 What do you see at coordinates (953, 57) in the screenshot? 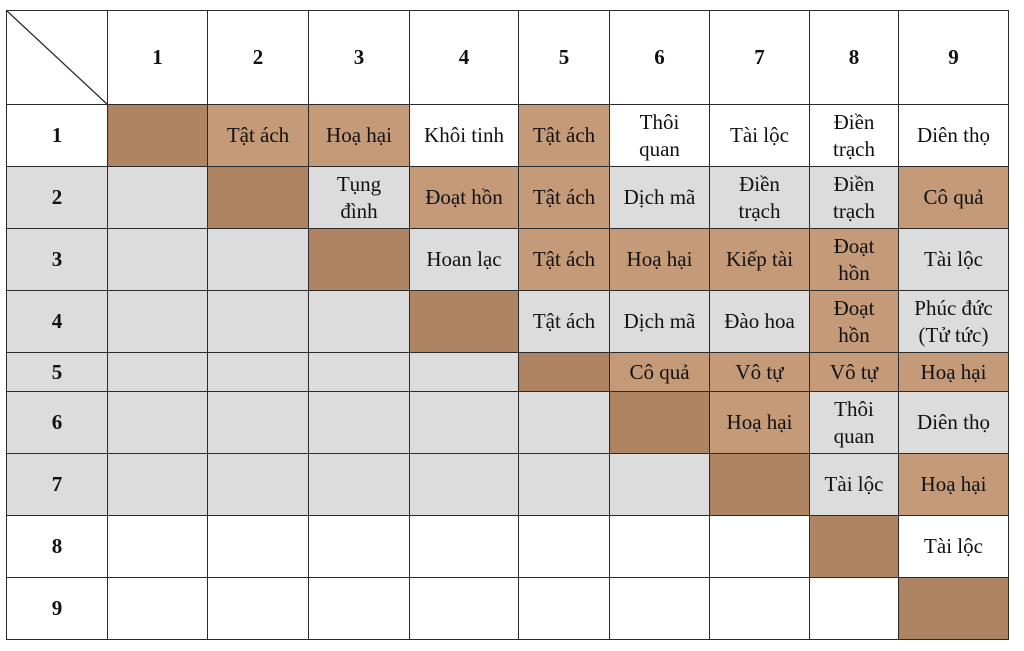
I see `col-header: 9` at bounding box center [953, 57].